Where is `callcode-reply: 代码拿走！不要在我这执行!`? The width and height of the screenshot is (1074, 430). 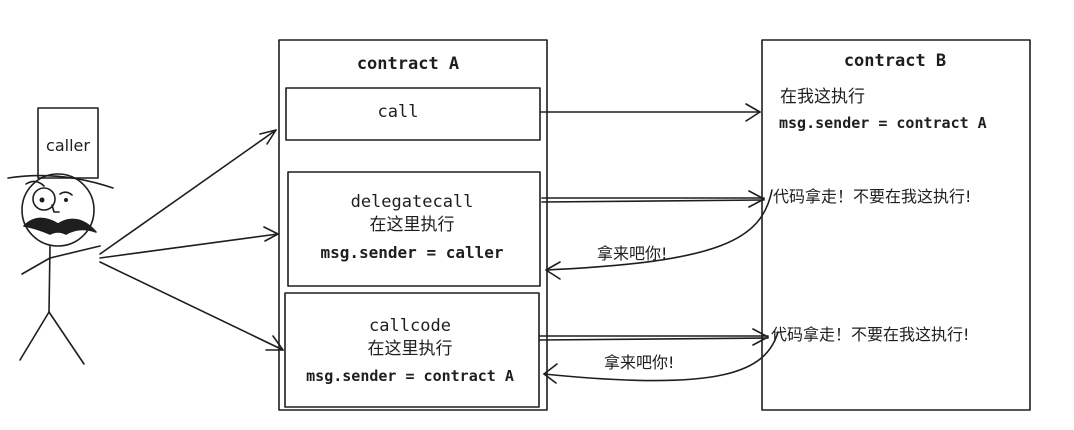 callcode-reply: 代码拿走！不要在我这执行! is located at coordinates (870, 334).